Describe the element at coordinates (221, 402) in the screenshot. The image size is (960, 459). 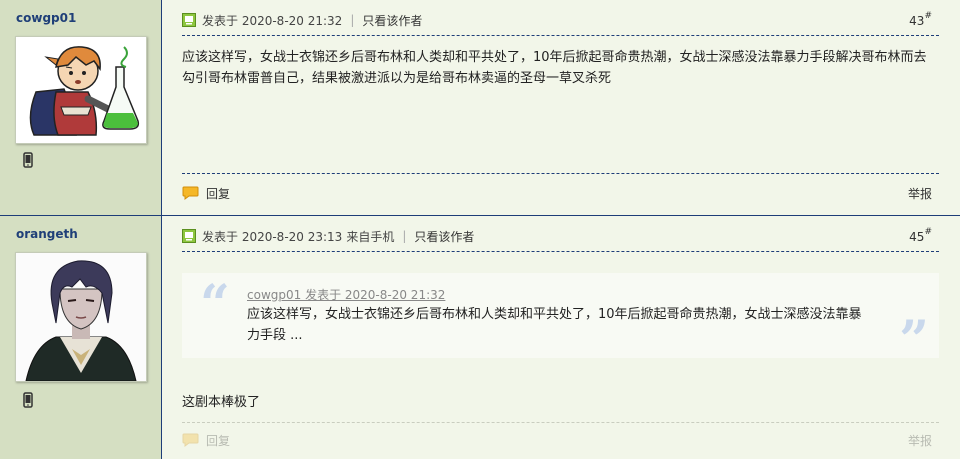
I see `post-content: 这剧本棒极了` at that location.